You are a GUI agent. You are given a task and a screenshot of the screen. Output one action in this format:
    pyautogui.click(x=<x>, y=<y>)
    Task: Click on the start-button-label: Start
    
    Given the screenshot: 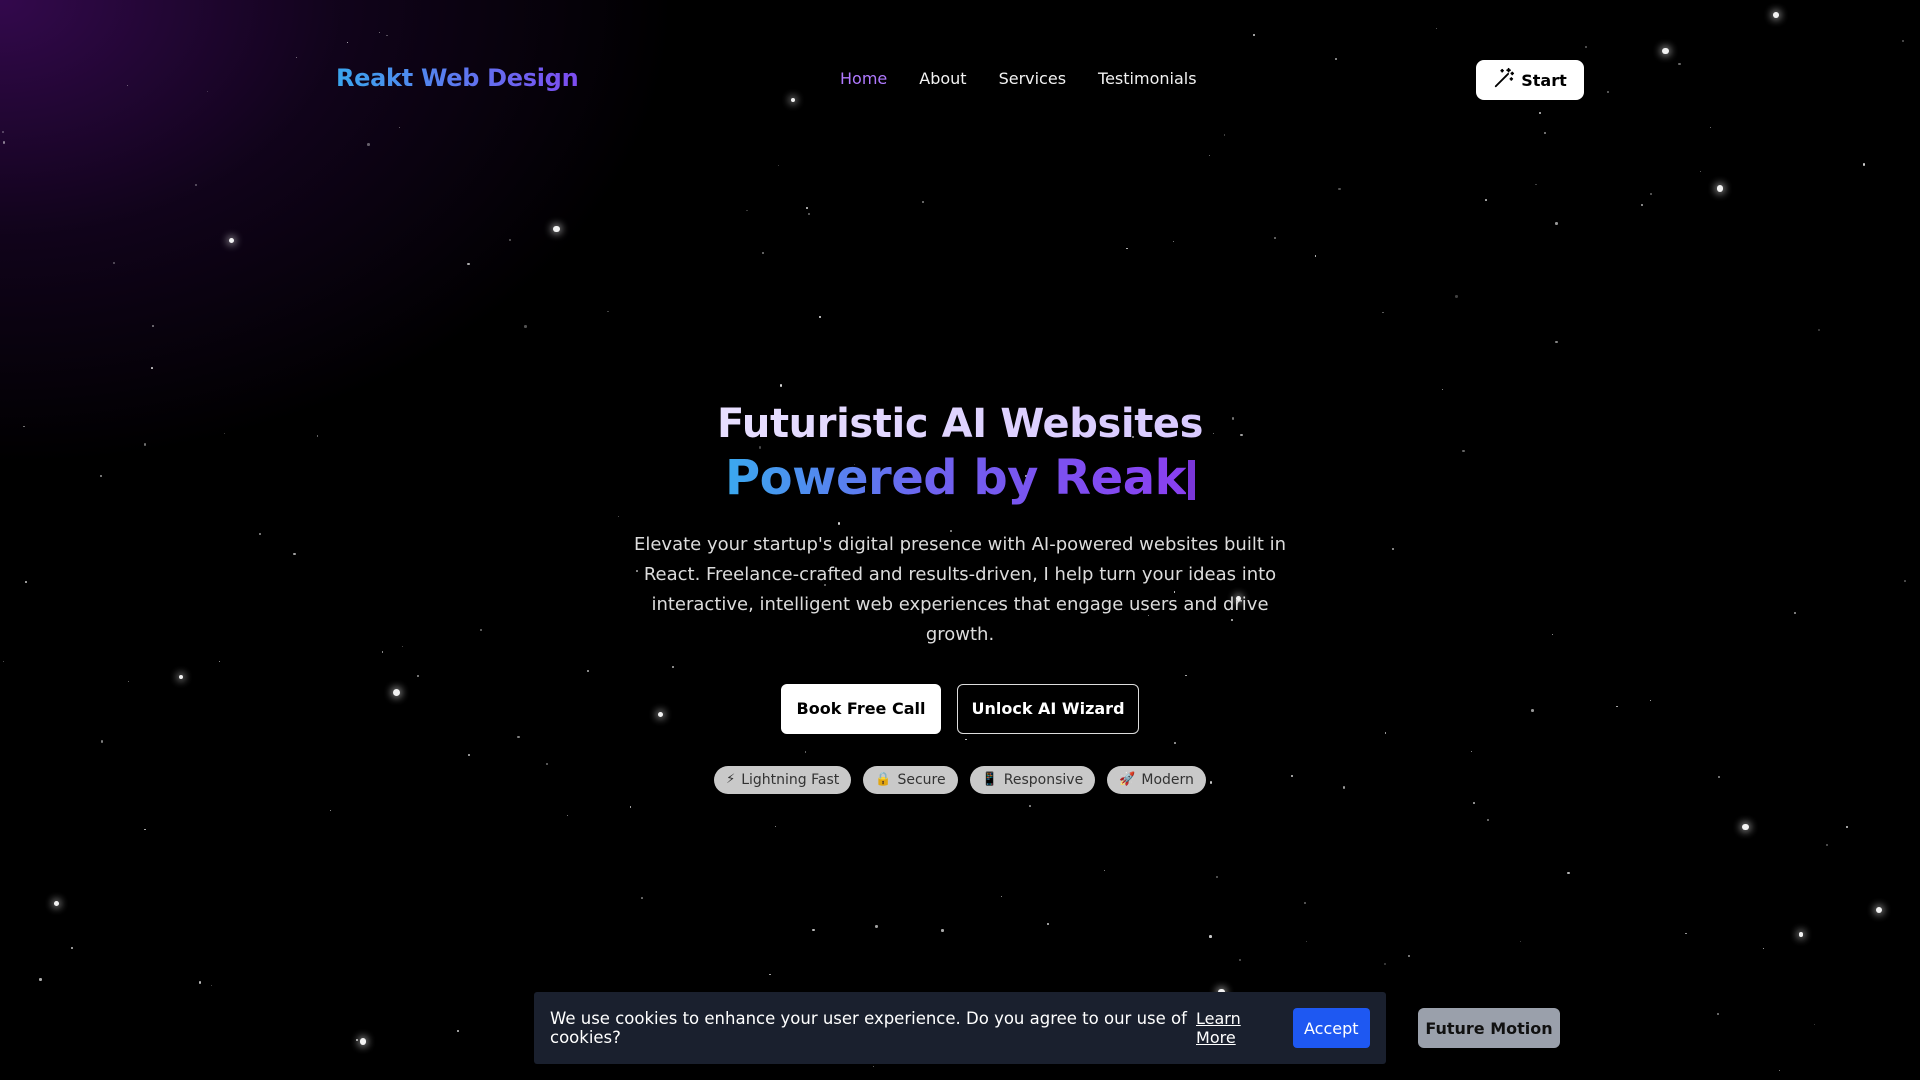 What is the action you would take?
    pyautogui.click(x=1544, y=80)
    